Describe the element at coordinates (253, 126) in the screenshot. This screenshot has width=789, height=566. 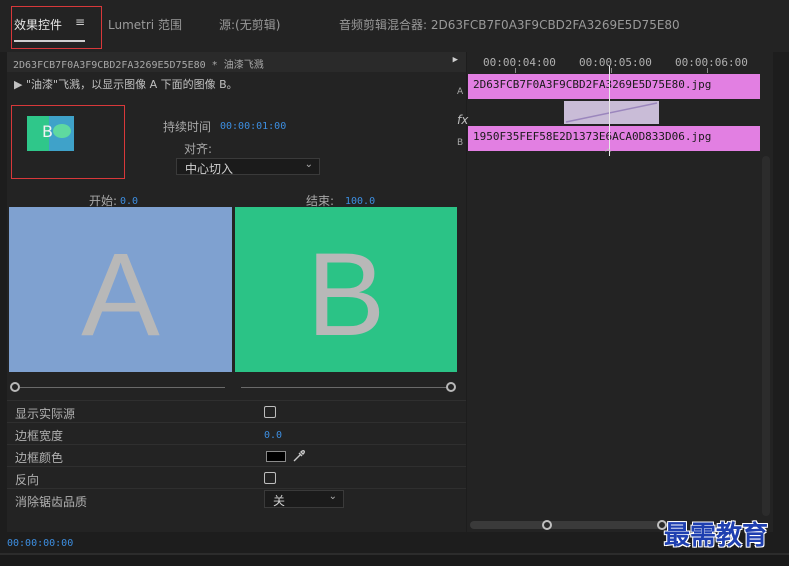
I see `duration-value: 00:00:01:00` at that location.